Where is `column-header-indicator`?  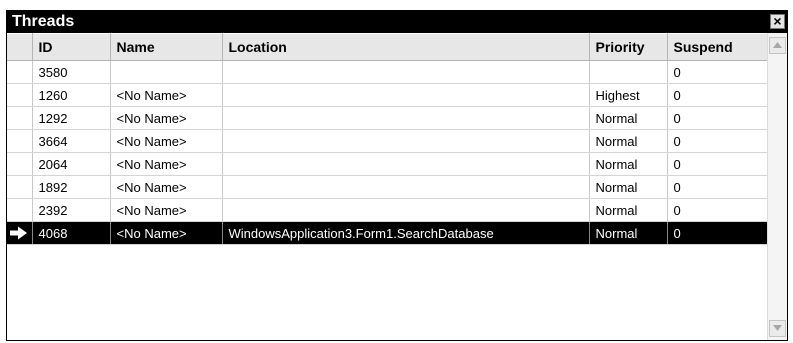 column-header-indicator is located at coordinates (20, 47).